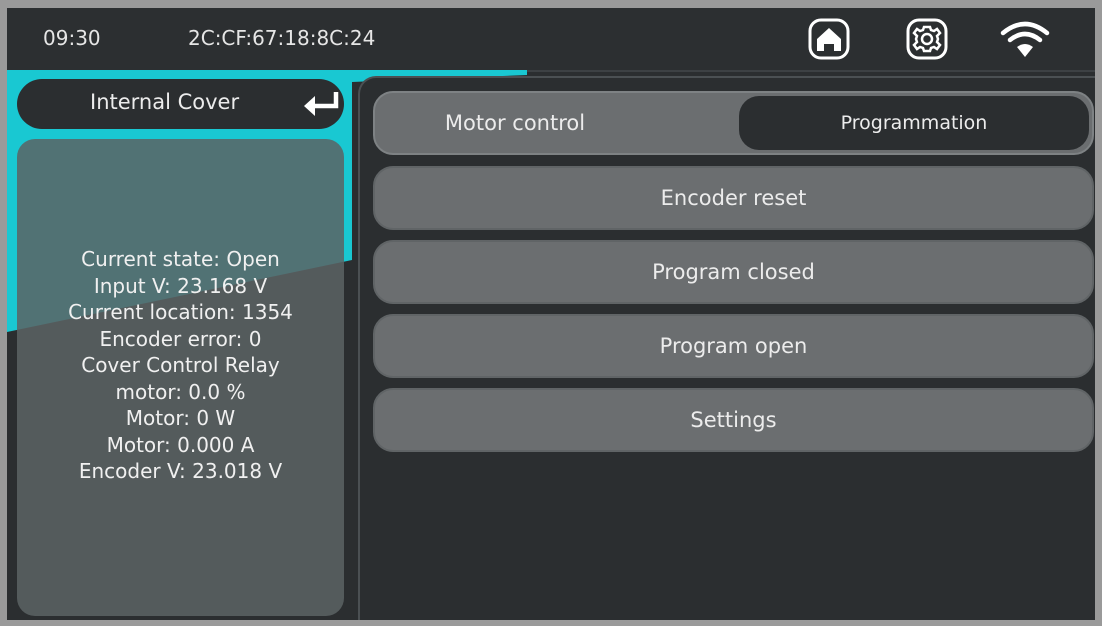  I want to click on status-info-line: Motor: 0.000 A, so click(180, 444).